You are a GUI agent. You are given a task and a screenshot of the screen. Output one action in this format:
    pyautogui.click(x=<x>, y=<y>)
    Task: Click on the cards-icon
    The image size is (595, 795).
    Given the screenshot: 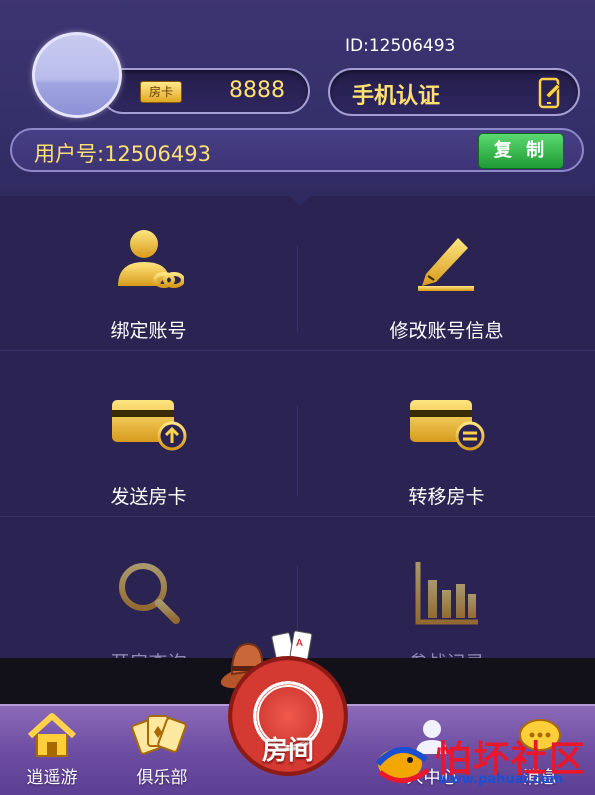 What is the action you would take?
    pyautogui.click(x=159, y=735)
    